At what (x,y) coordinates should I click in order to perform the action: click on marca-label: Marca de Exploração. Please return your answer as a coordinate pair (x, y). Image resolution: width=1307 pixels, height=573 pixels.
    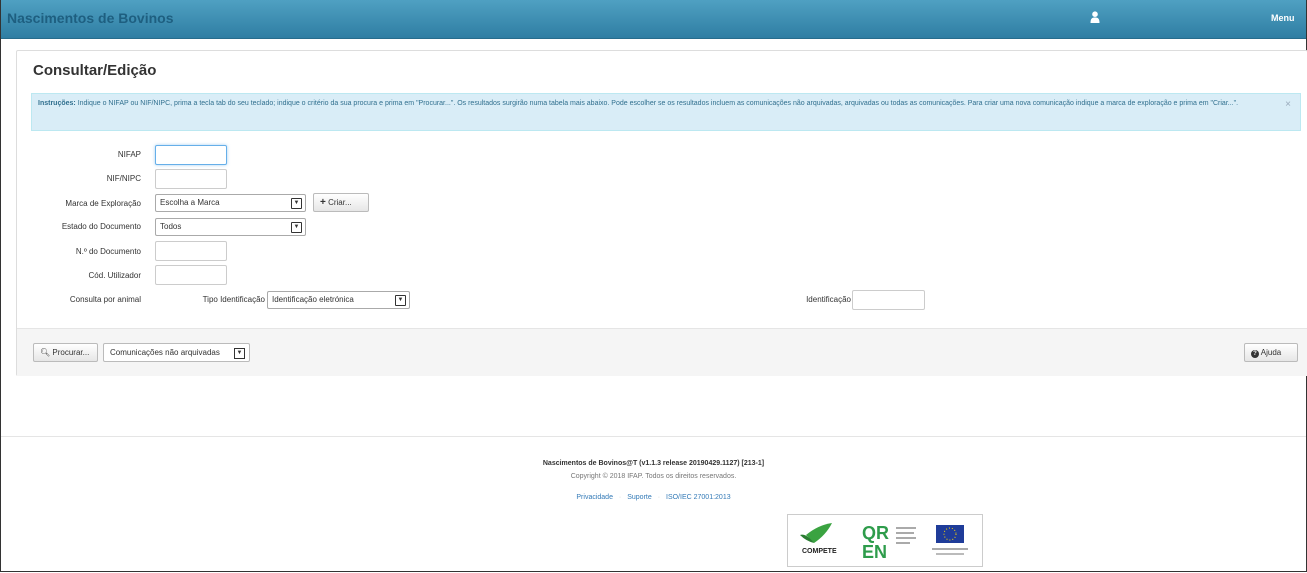
    Looking at the image, I should click on (103, 203).